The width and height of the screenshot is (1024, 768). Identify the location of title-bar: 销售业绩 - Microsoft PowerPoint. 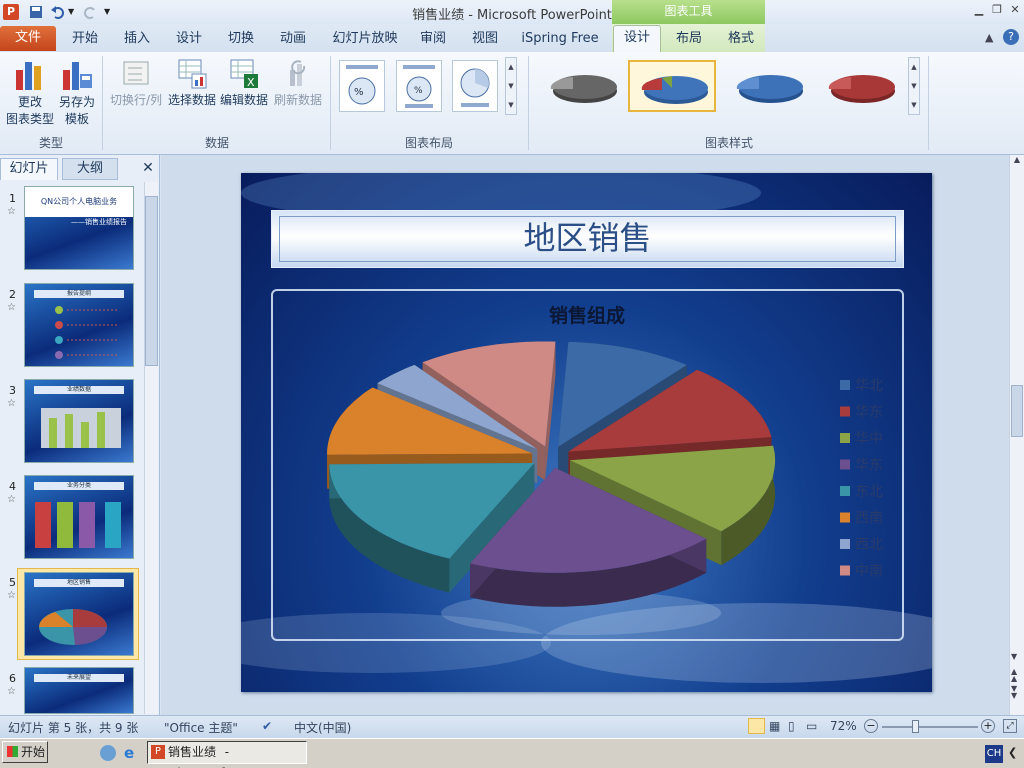
(512, 12).